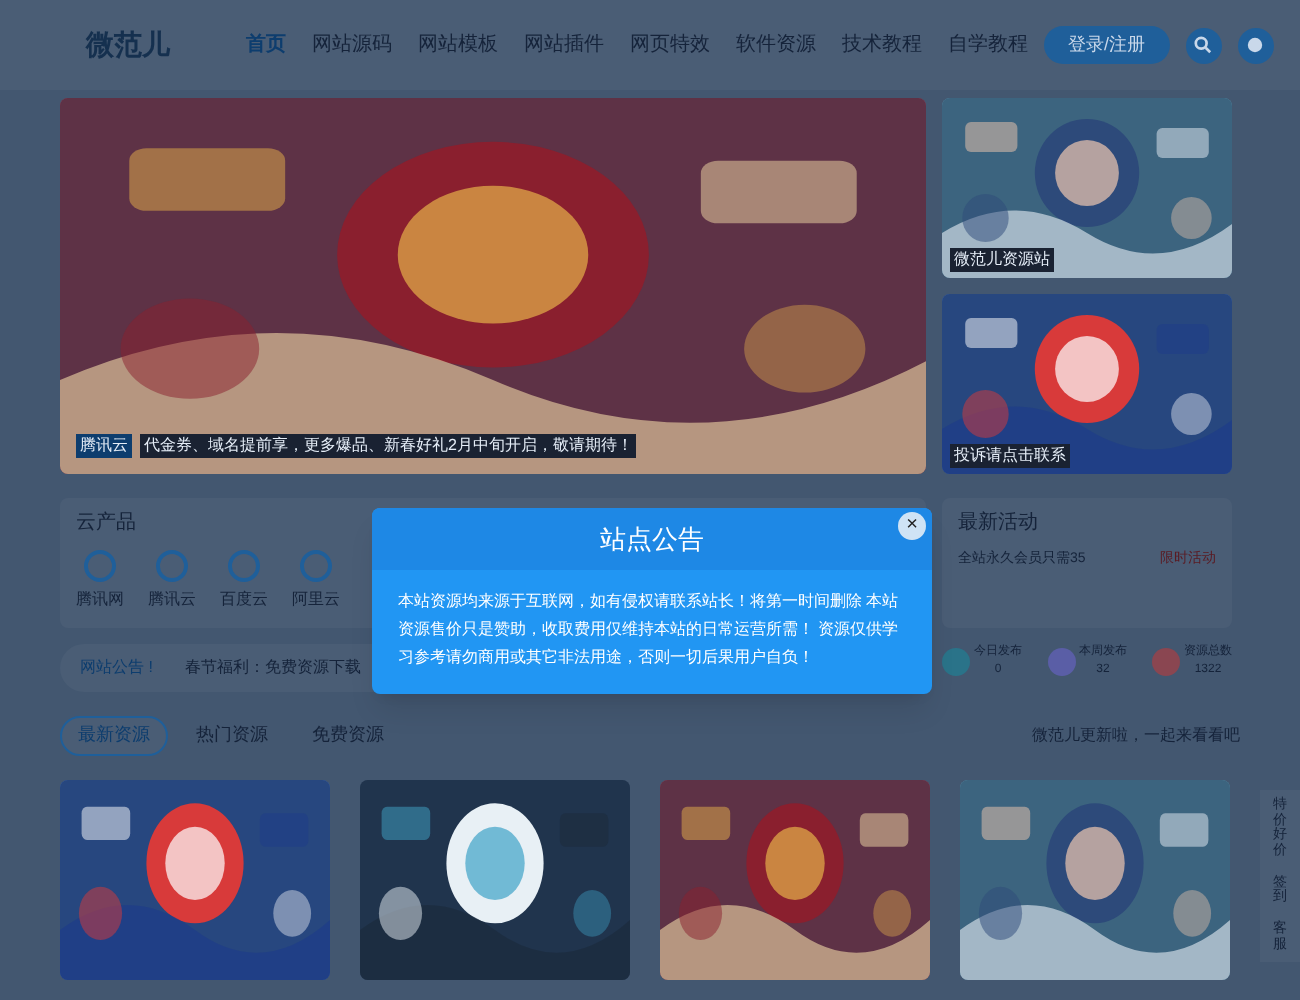 The width and height of the screenshot is (1300, 1000). I want to click on nav-link: 网页特效, so click(670, 45).